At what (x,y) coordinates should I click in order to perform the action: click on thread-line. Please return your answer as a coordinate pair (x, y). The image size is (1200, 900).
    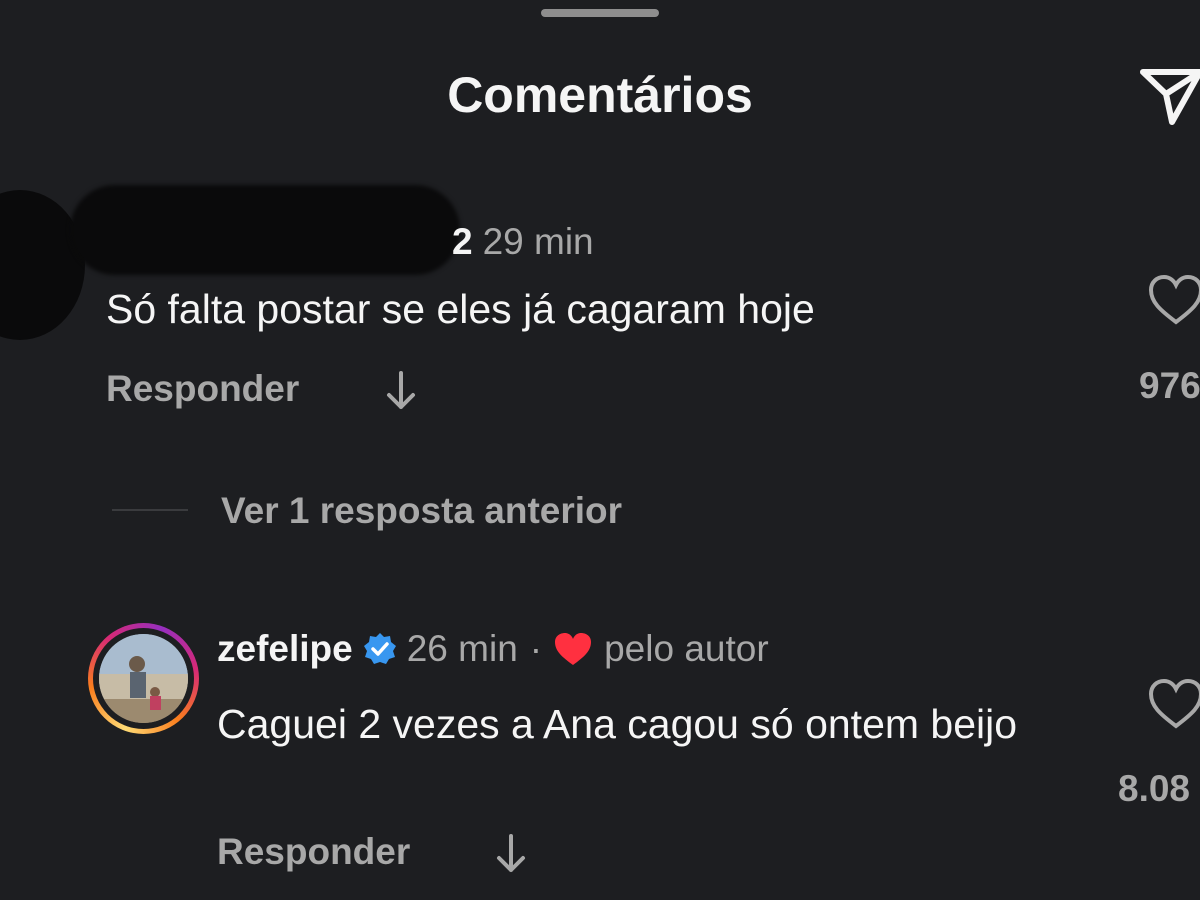
    Looking at the image, I should click on (150, 510).